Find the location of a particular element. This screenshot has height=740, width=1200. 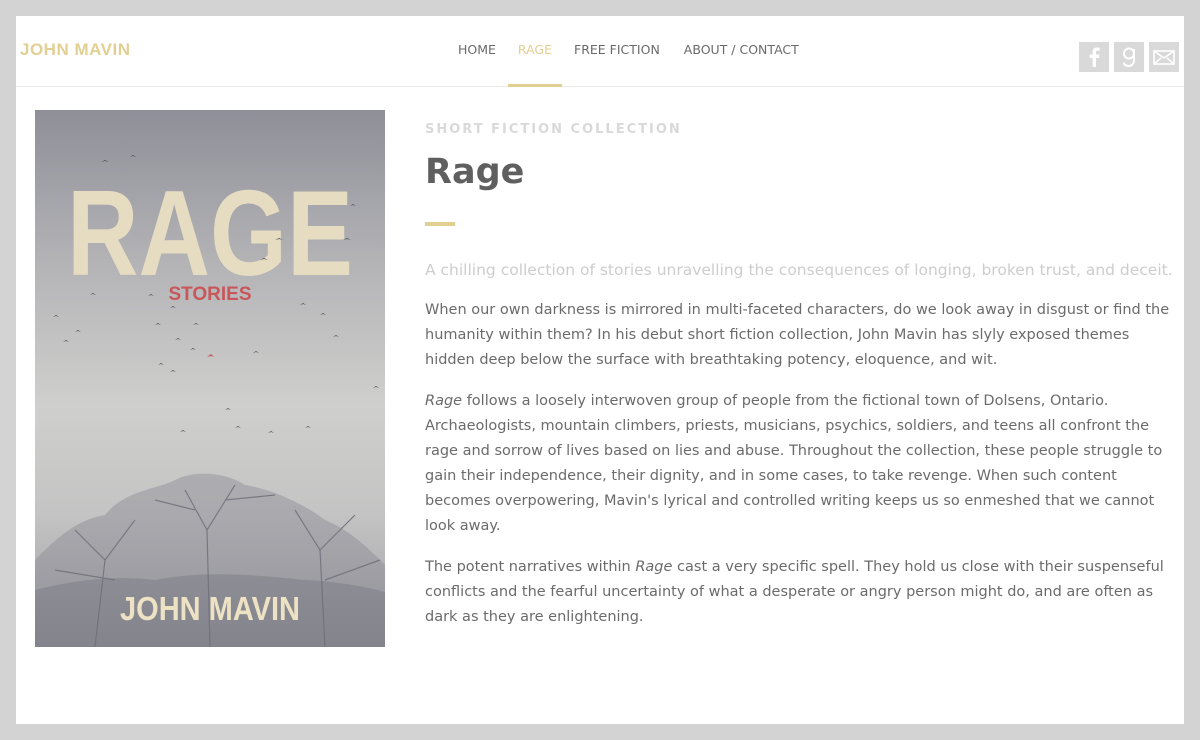

cover-subtitle: STORIES is located at coordinates (209, 294).